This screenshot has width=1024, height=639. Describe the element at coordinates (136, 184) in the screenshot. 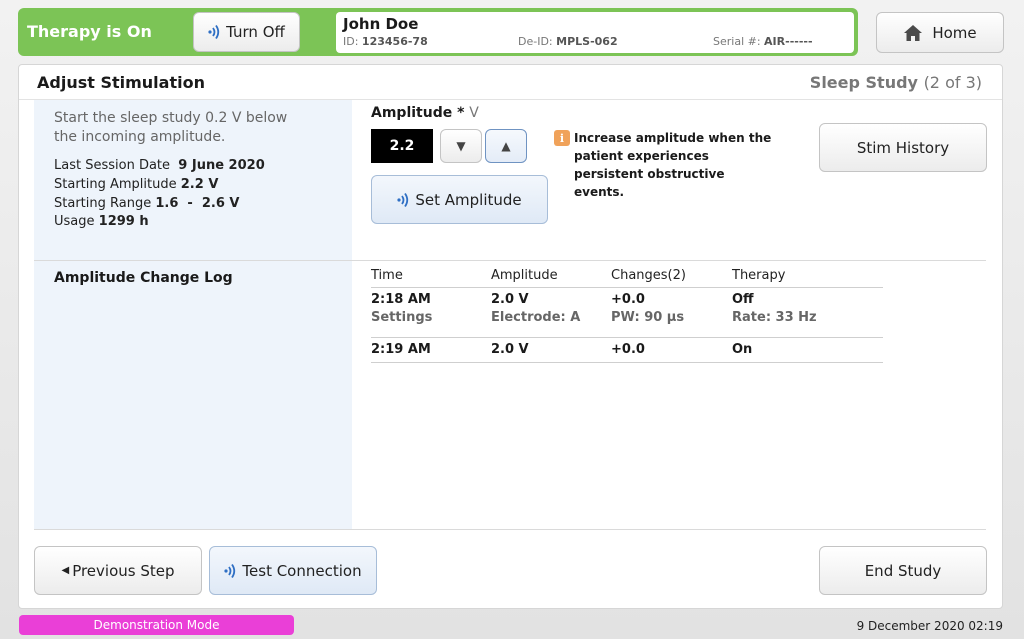

I see `starting-amplitude: Starting Amplitude 2.2 V` at that location.